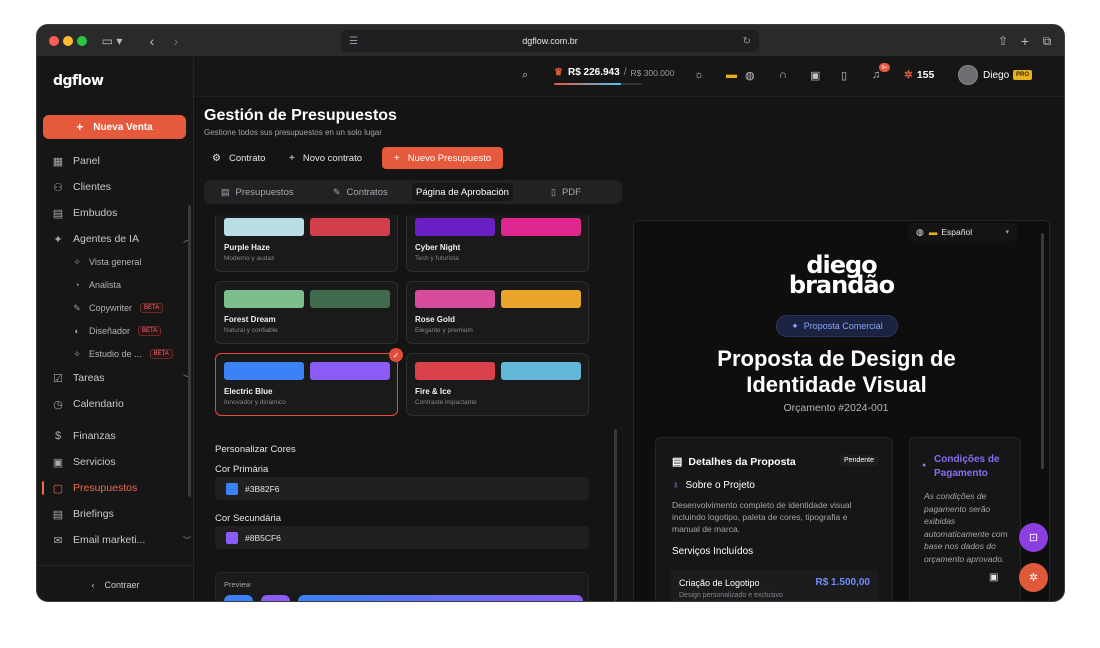 This screenshot has width=1100, height=648. What do you see at coordinates (731, 595) in the screenshot?
I see `service-description: Design personalizado e exclusivo` at bounding box center [731, 595].